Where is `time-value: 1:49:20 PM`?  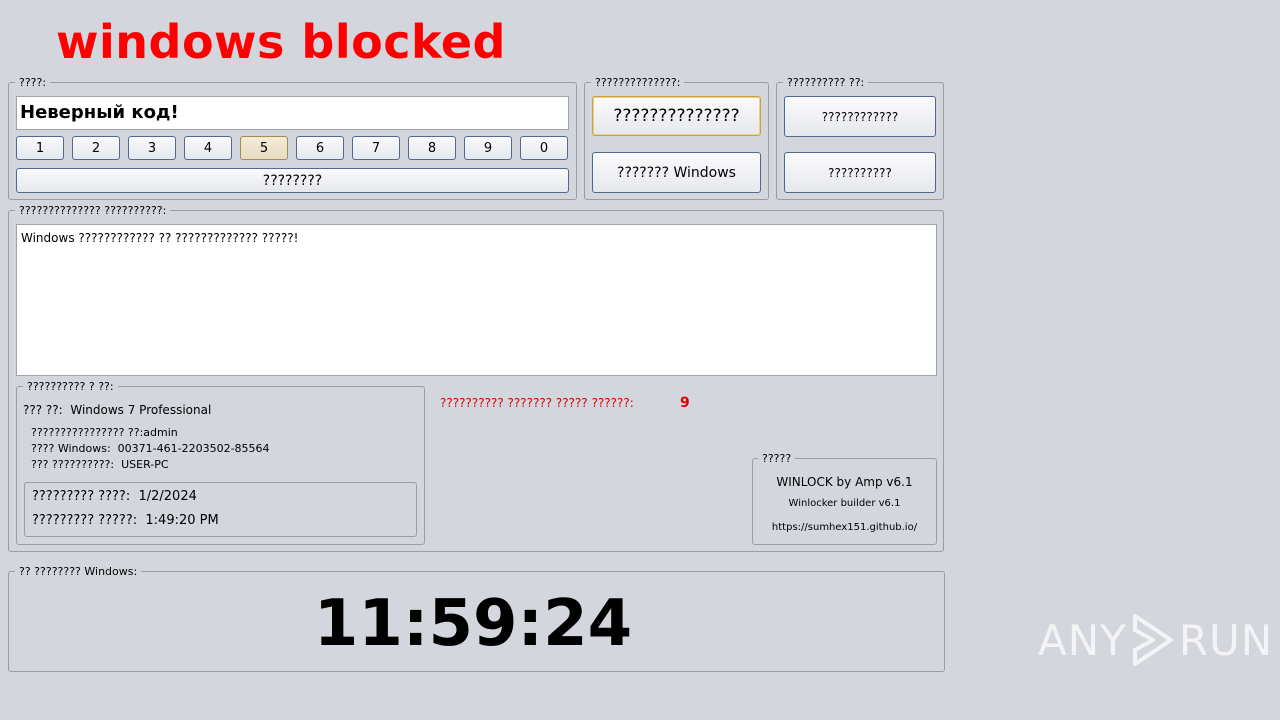 time-value: 1:49:20 PM is located at coordinates (182, 520).